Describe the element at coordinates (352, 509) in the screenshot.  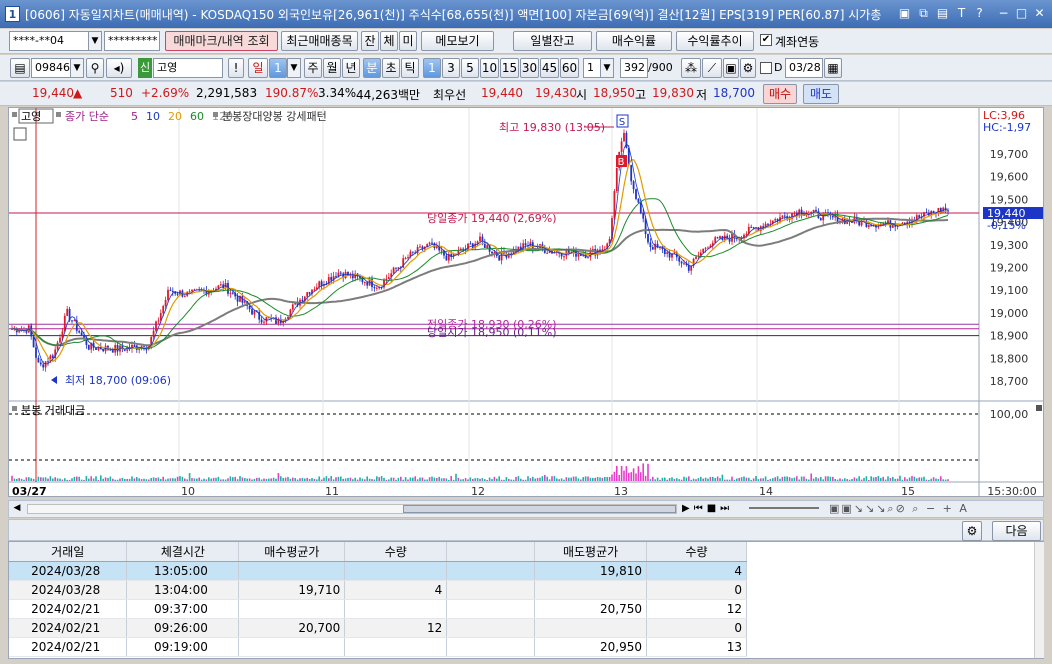
I see `scroll-track` at that location.